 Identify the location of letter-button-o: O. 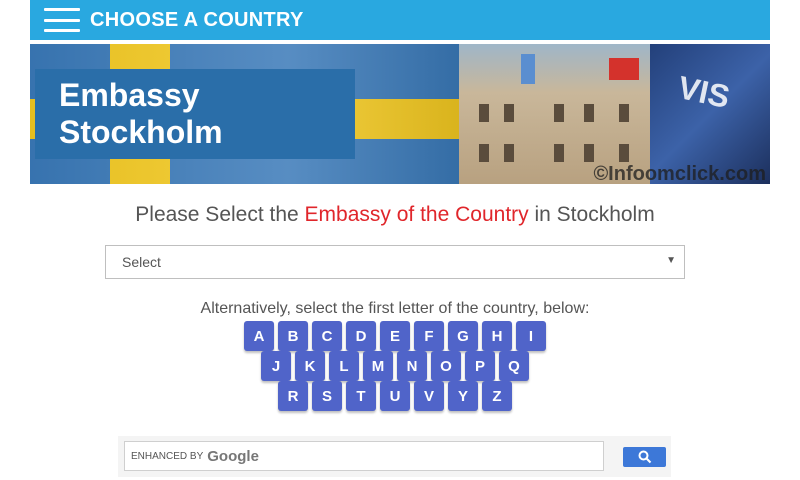
(446, 366).